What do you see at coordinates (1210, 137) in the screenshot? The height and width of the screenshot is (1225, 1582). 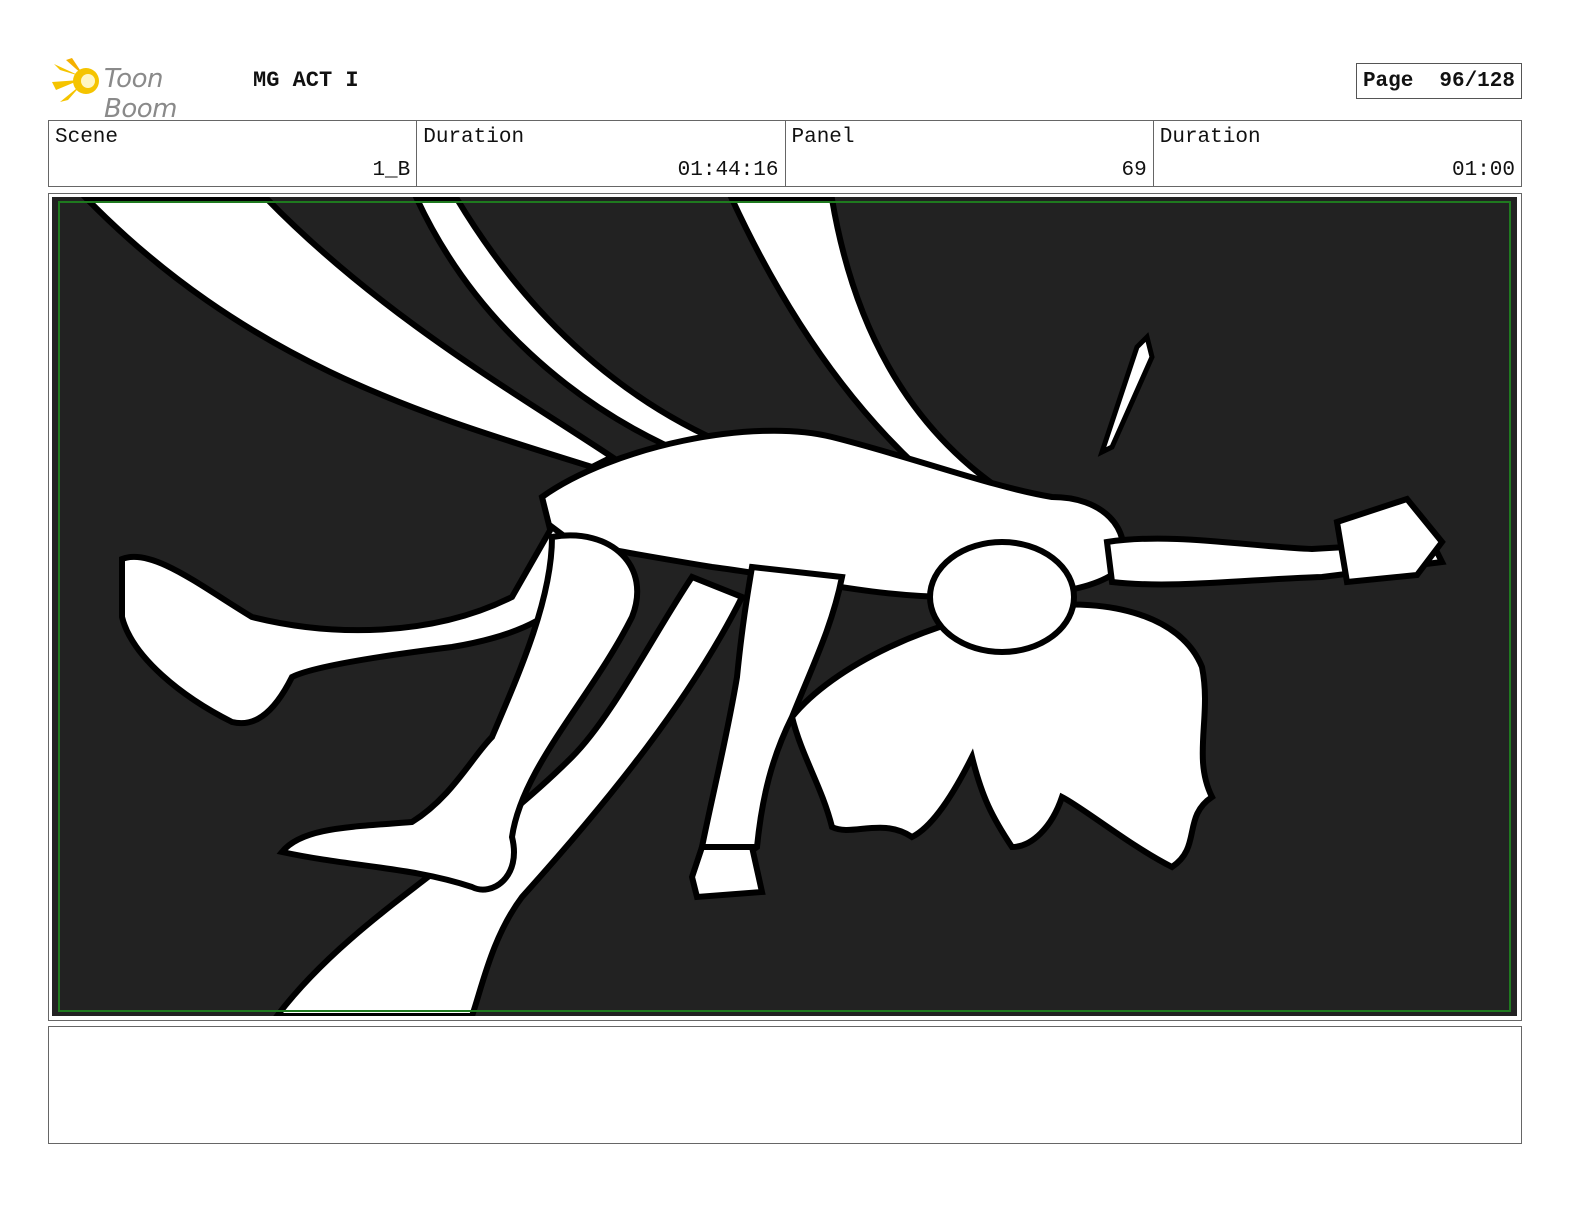 I see `panel-duration-label: Duration` at bounding box center [1210, 137].